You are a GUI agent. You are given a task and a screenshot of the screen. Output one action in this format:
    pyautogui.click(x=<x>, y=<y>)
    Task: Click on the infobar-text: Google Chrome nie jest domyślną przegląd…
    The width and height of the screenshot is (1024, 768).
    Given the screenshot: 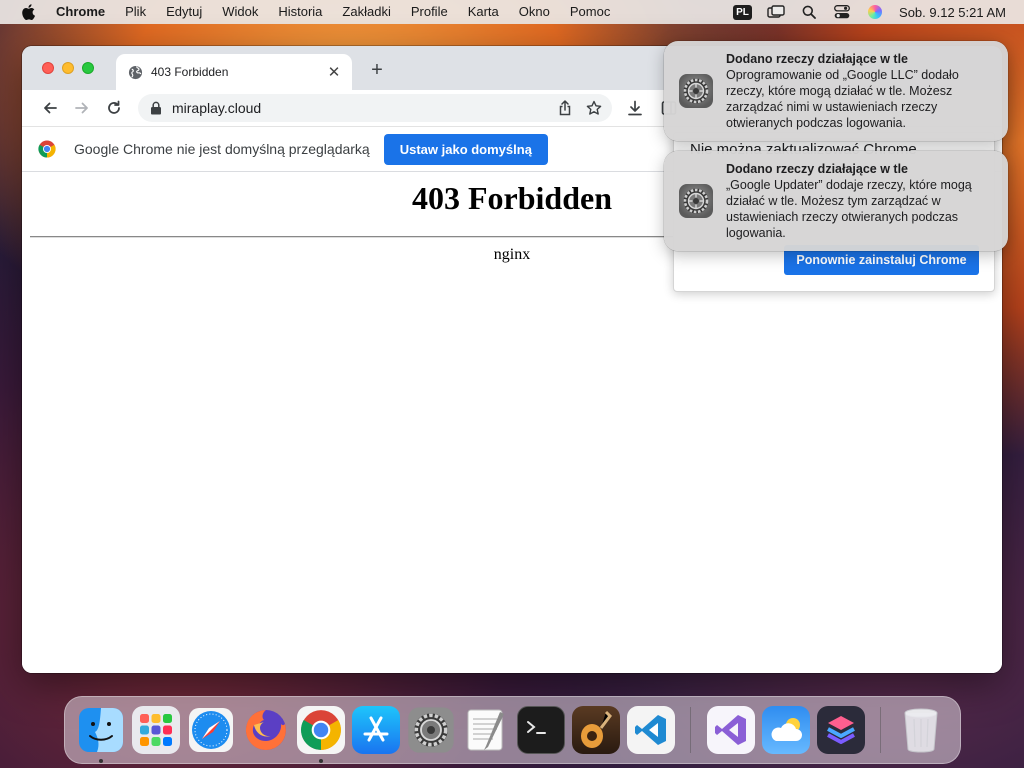 What is the action you would take?
    pyautogui.click(x=222, y=149)
    